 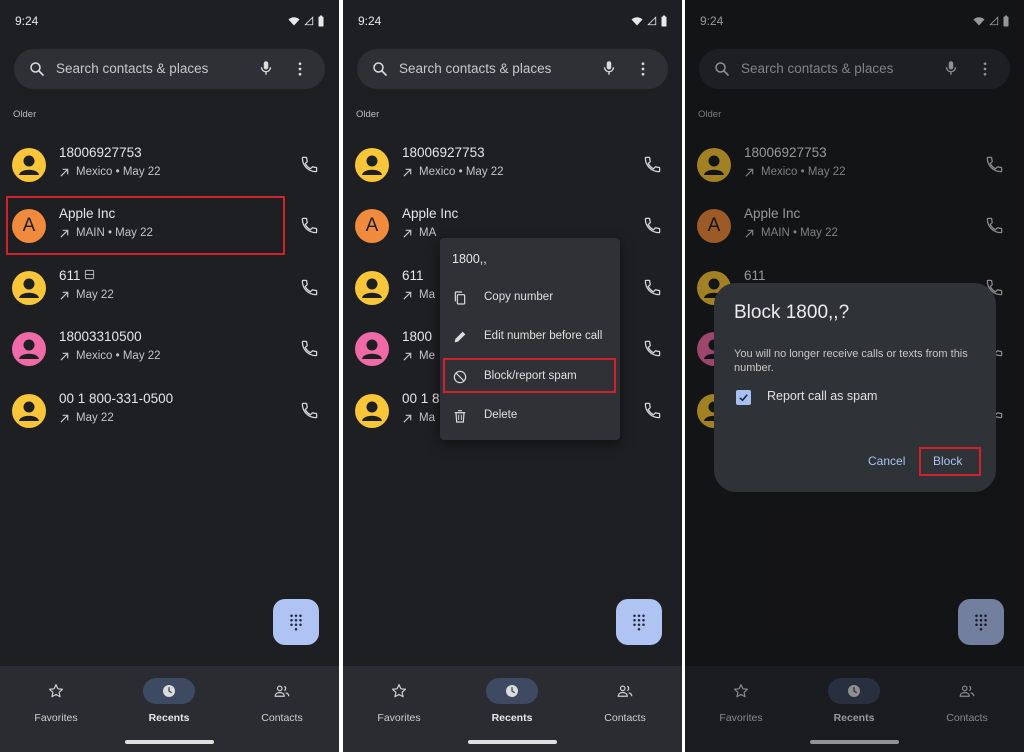 I want to click on call-log-row: 00 1 800-331-0500 May 22, so click(x=169, y=414).